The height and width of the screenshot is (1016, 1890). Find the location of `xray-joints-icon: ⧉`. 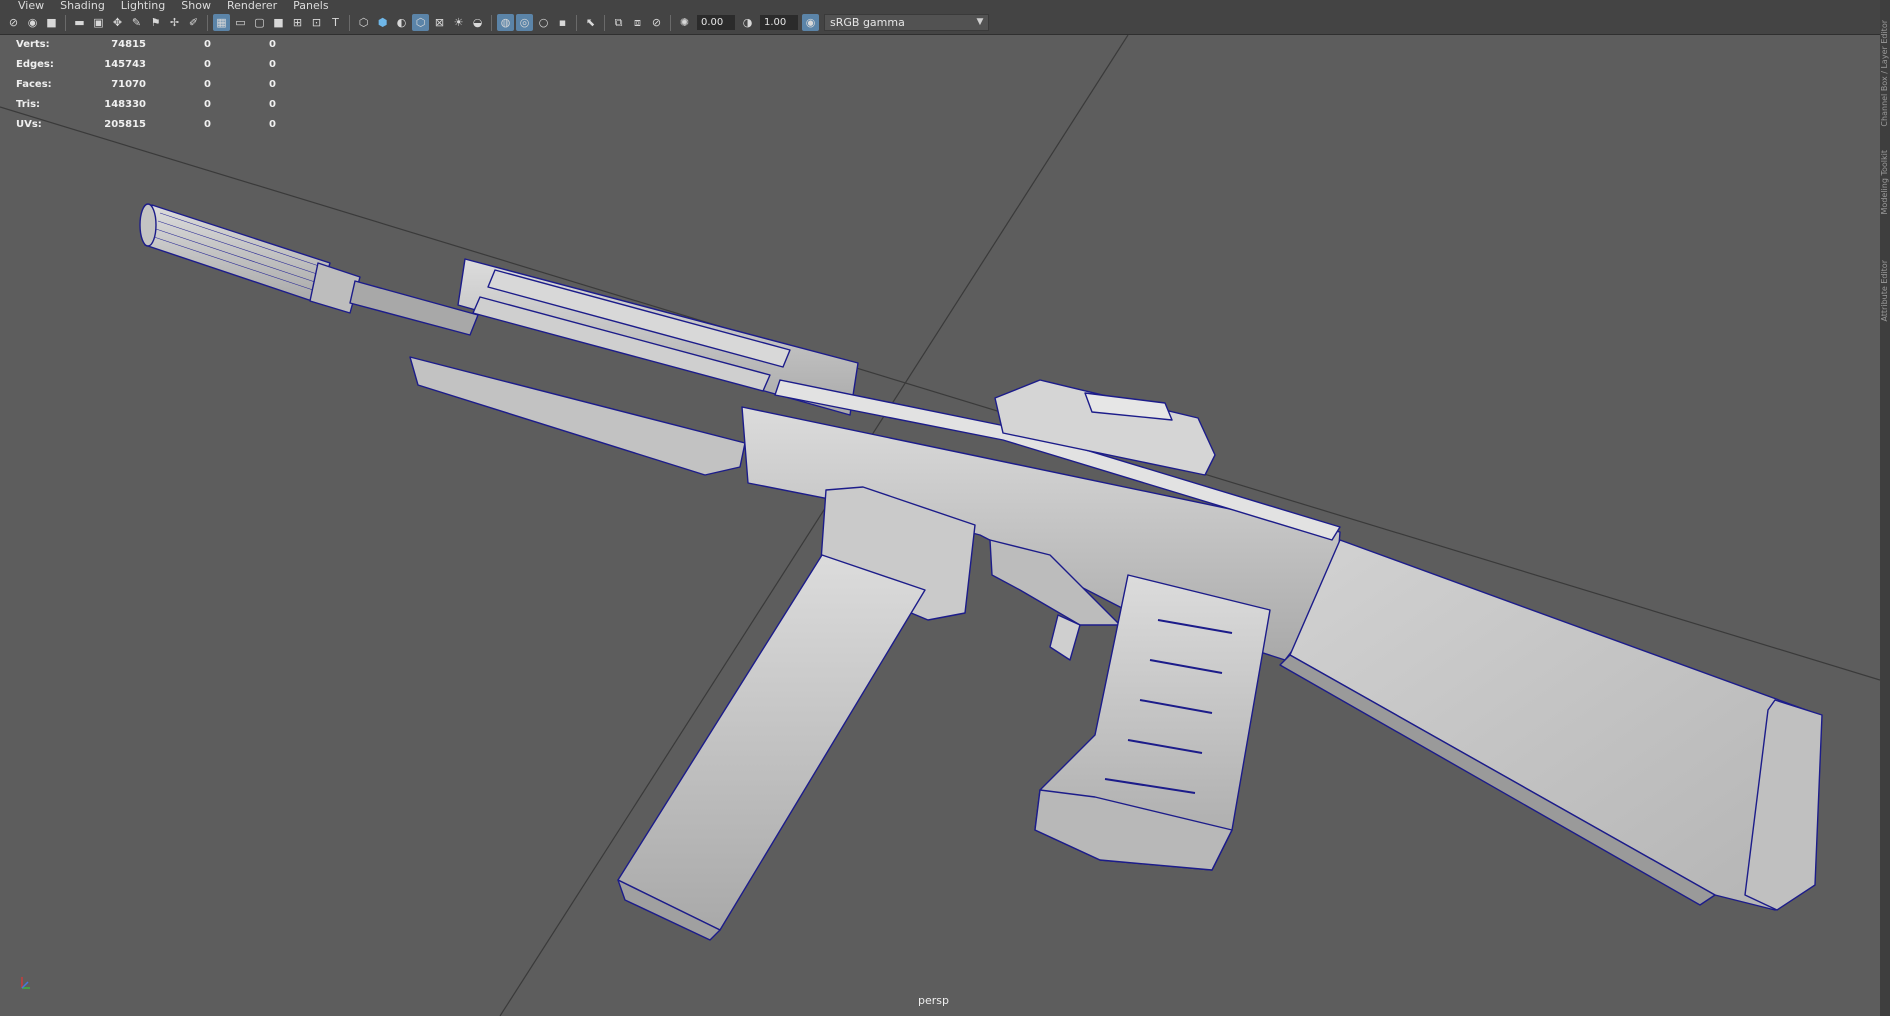

xray-joints-icon: ⧉ is located at coordinates (618, 22).